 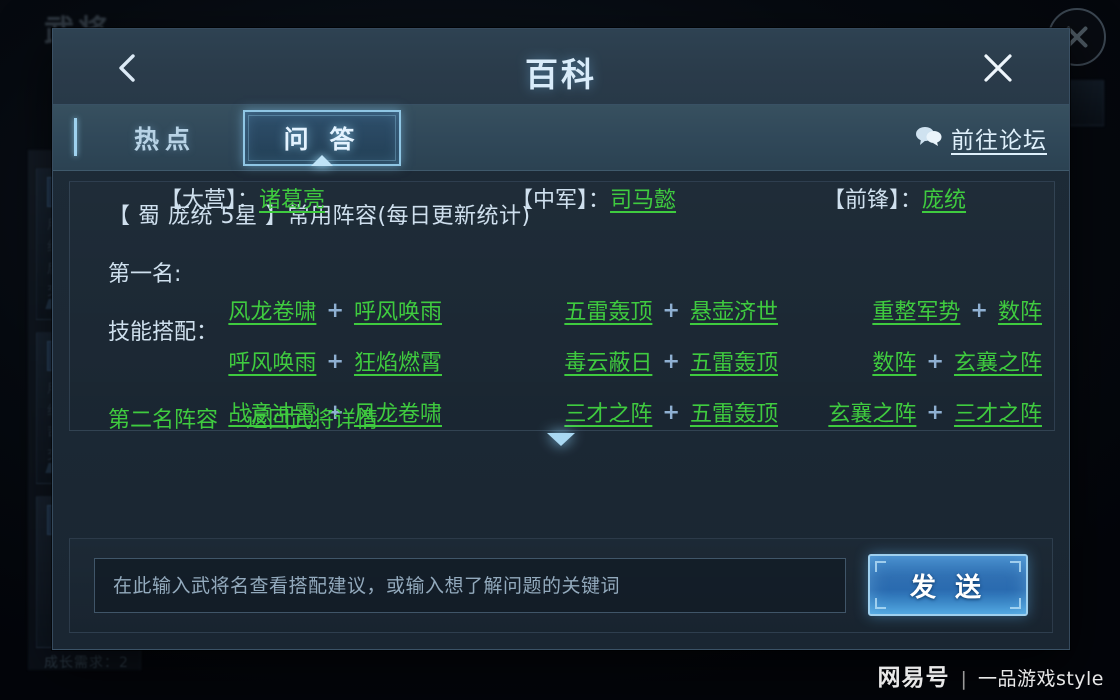 What do you see at coordinates (913, 678) in the screenshot?
I see `watermark-logo: 网易号` at bounding box center [913, 678].